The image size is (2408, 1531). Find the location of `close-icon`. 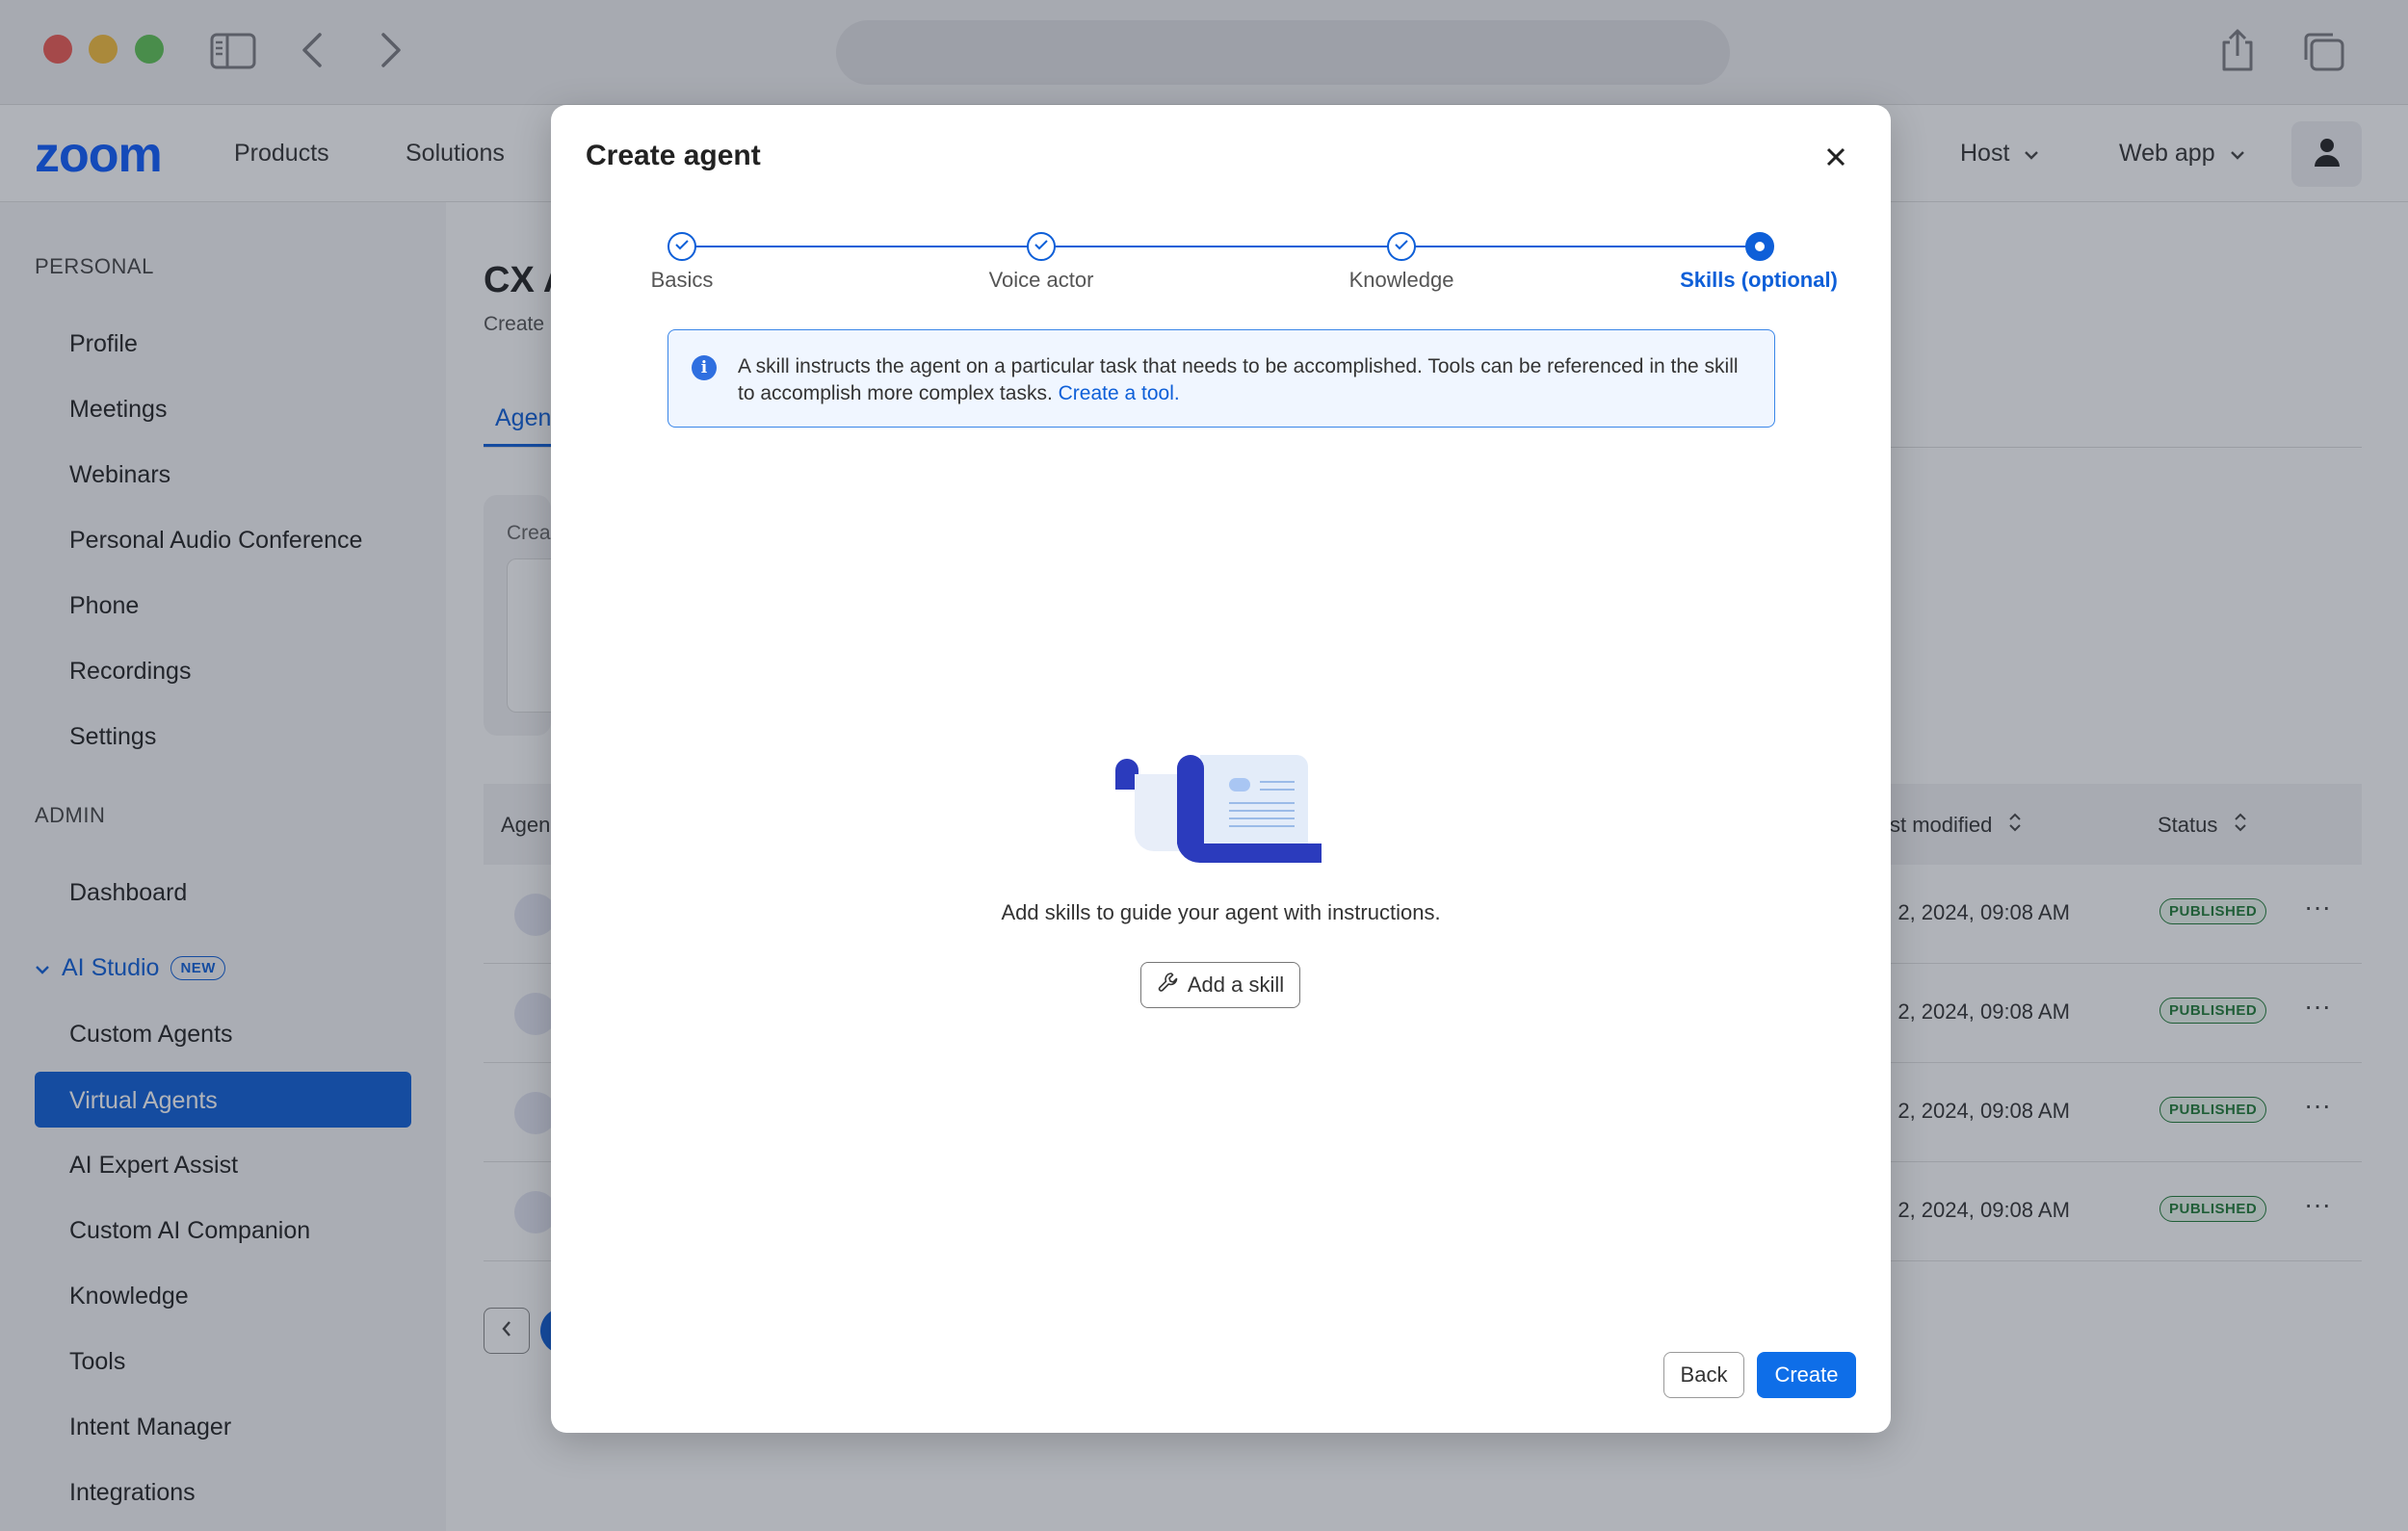

close-icon is located at coordinates (1835, 159).